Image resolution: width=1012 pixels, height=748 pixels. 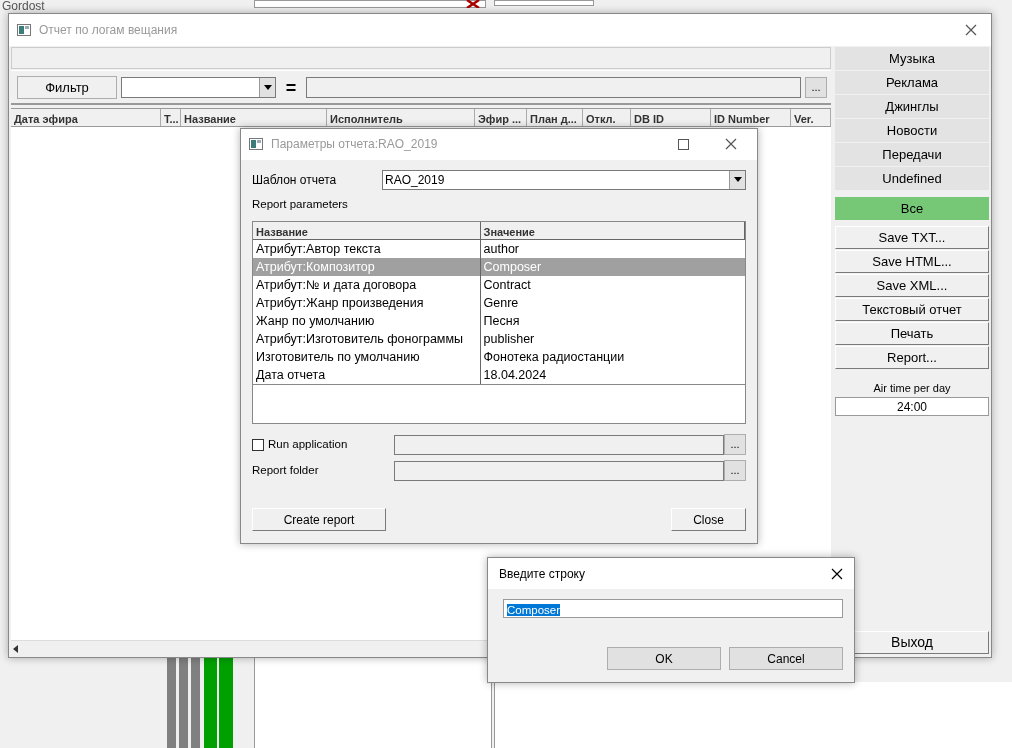 I want to click on column-header: Исполнитель, so click(x=401, y=117).